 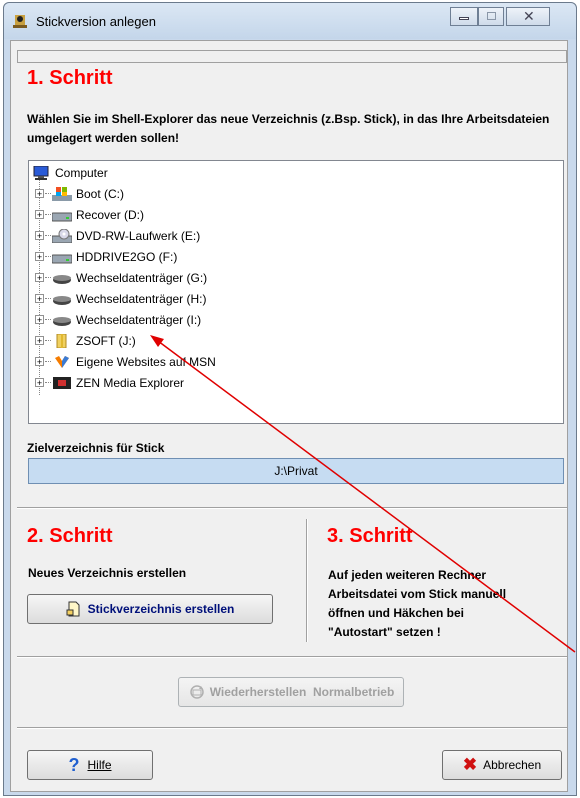 I want to click on tree-item-label: Recover (D:), so click(x=110, y=214).